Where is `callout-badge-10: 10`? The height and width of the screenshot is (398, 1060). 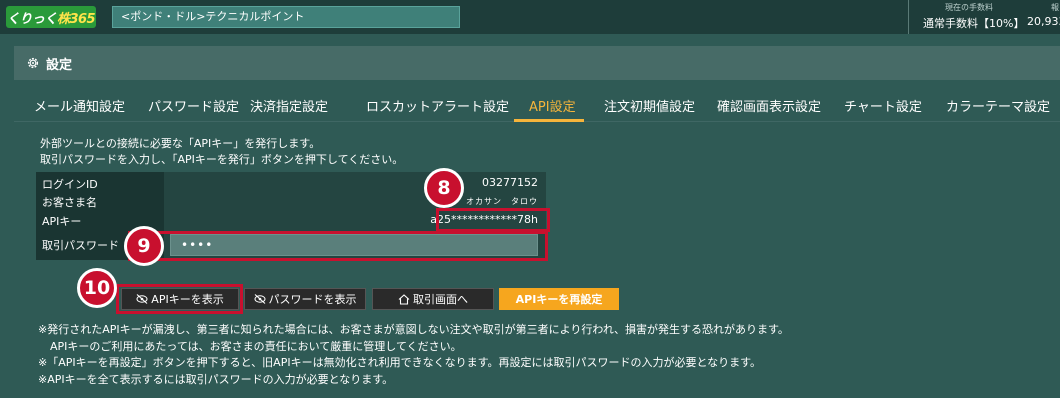
callout-badge-10: 10 is located at coordinates (97, 288).